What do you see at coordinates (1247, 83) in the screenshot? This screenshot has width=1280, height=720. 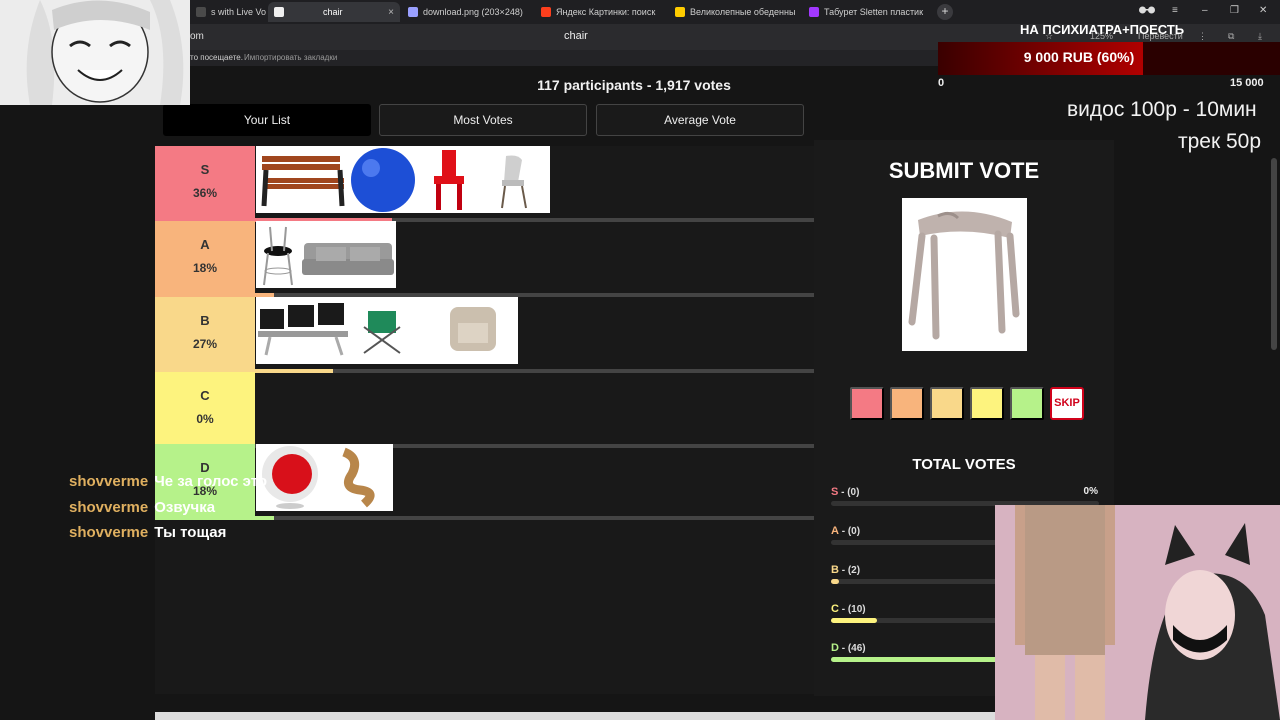 I see `donation-max: 15 000` at bounding box center [1247, 83].